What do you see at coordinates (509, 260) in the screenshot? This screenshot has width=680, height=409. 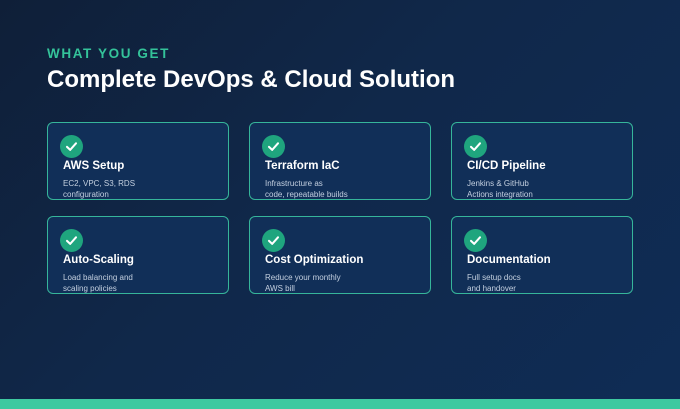 I see `feature-card-title: Documentation` at bounding box center [509, 260].